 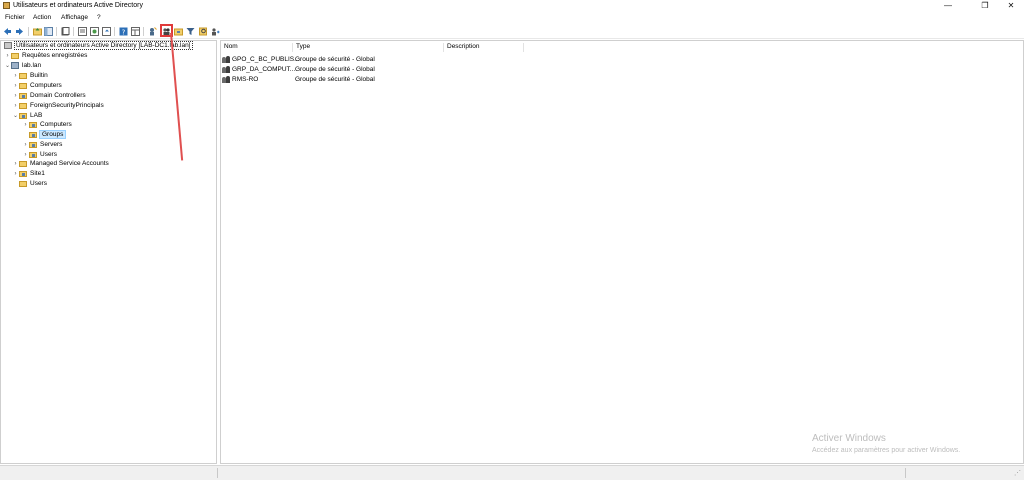 I want to click on app-icon, so click(x=6, y=5).